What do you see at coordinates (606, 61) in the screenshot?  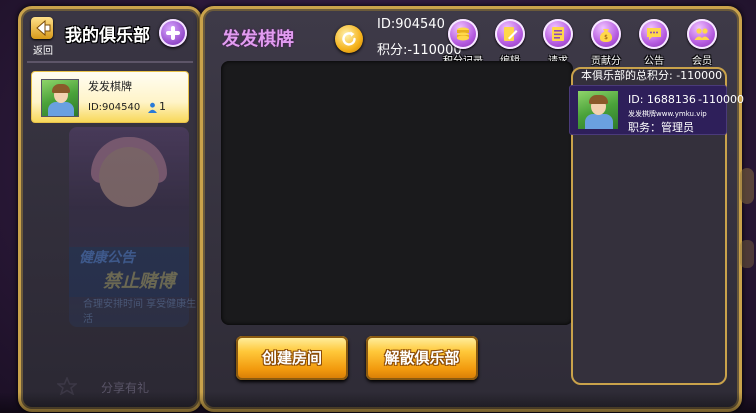 I see `tab-label: 贡献分` at bounding box center [606, 61].